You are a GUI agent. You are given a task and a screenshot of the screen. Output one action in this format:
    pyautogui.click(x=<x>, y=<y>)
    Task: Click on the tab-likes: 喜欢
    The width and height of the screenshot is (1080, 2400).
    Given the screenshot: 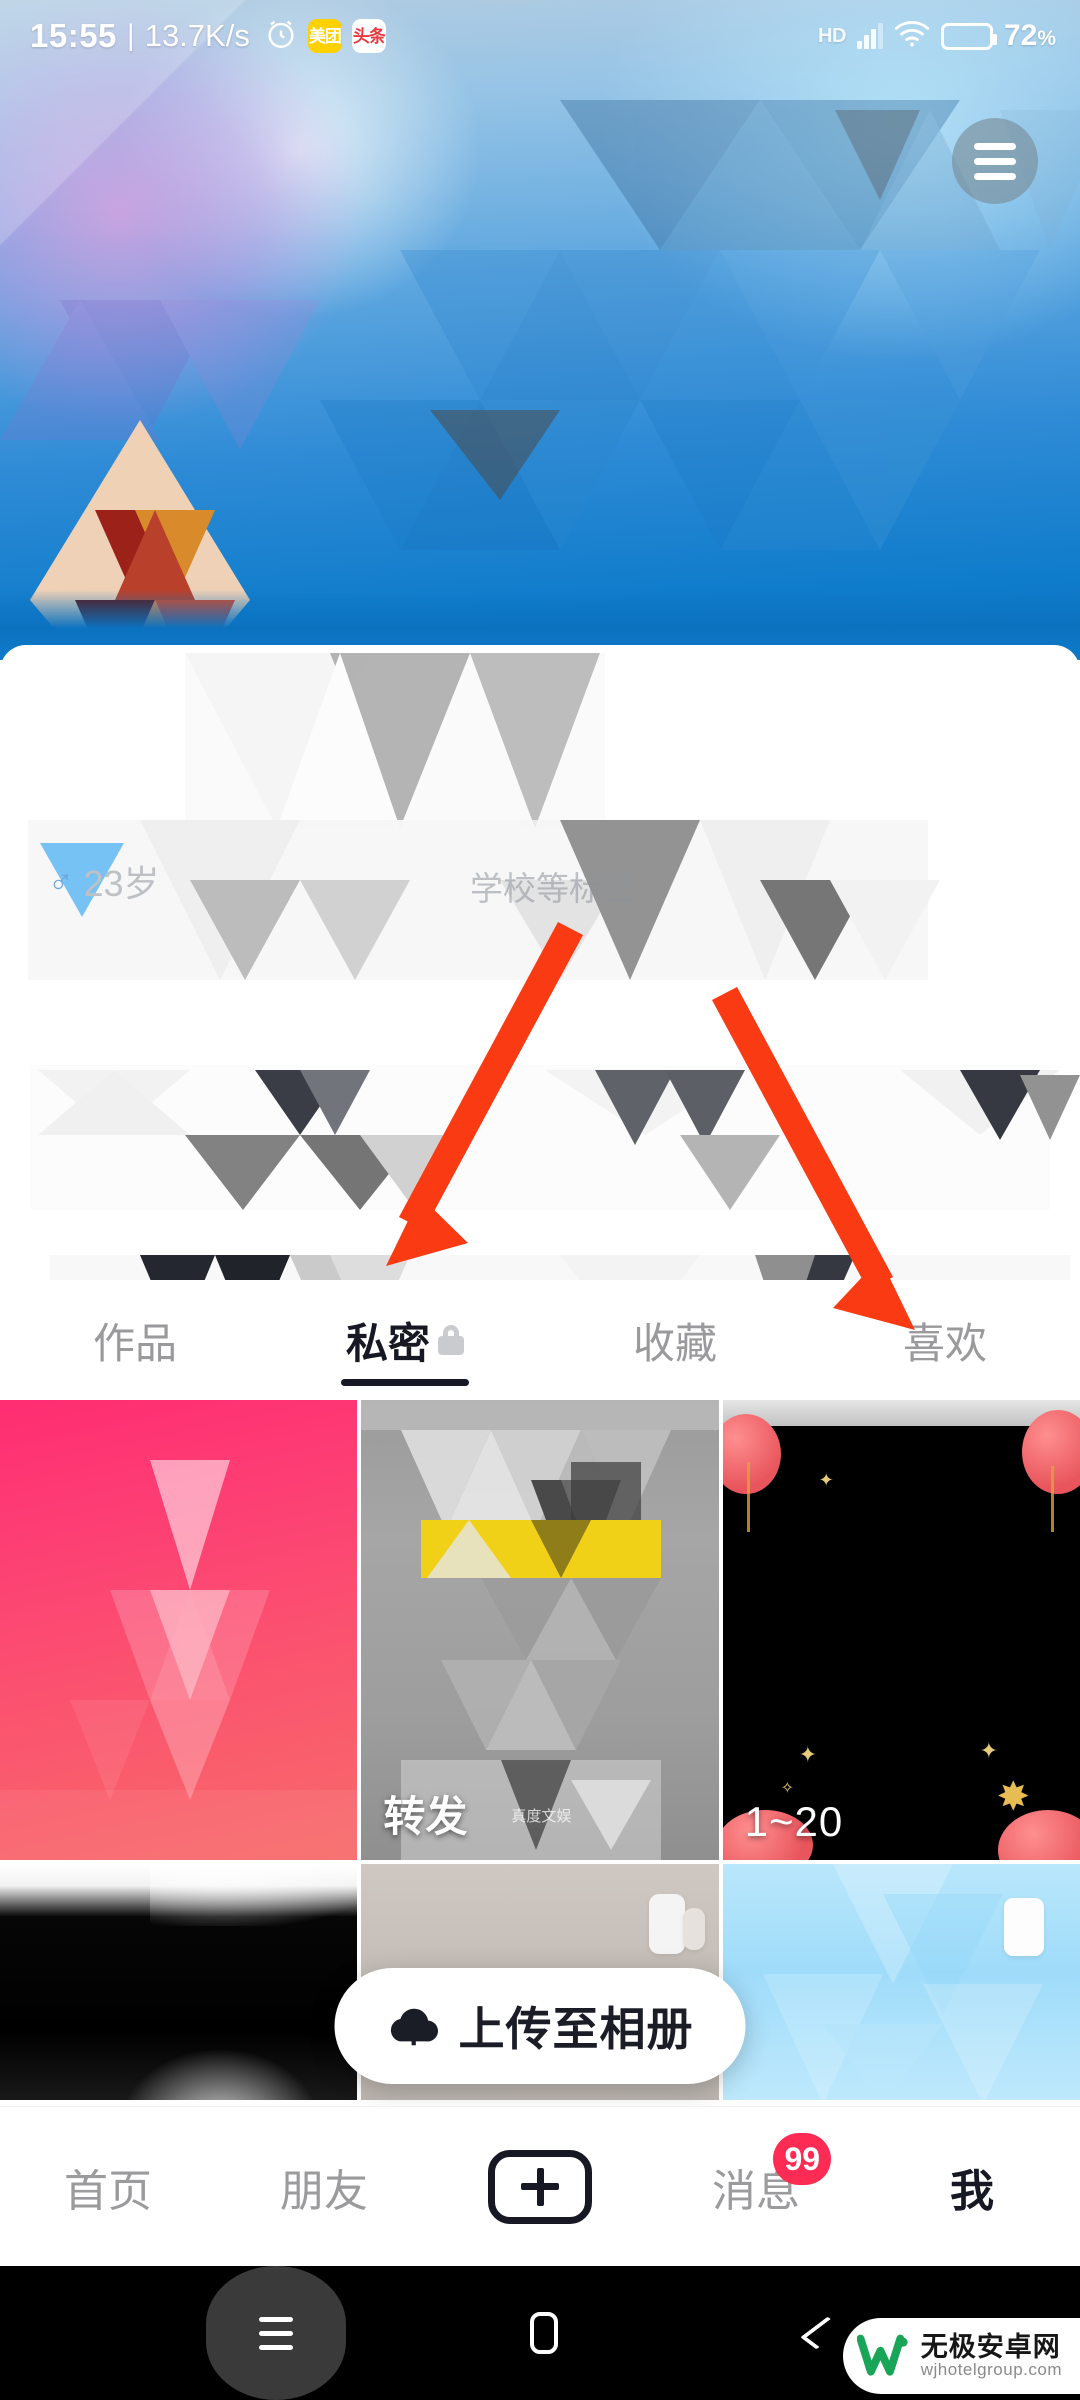 What is the action you would take?
    pyautogui.click(x=945, y=1340)
    